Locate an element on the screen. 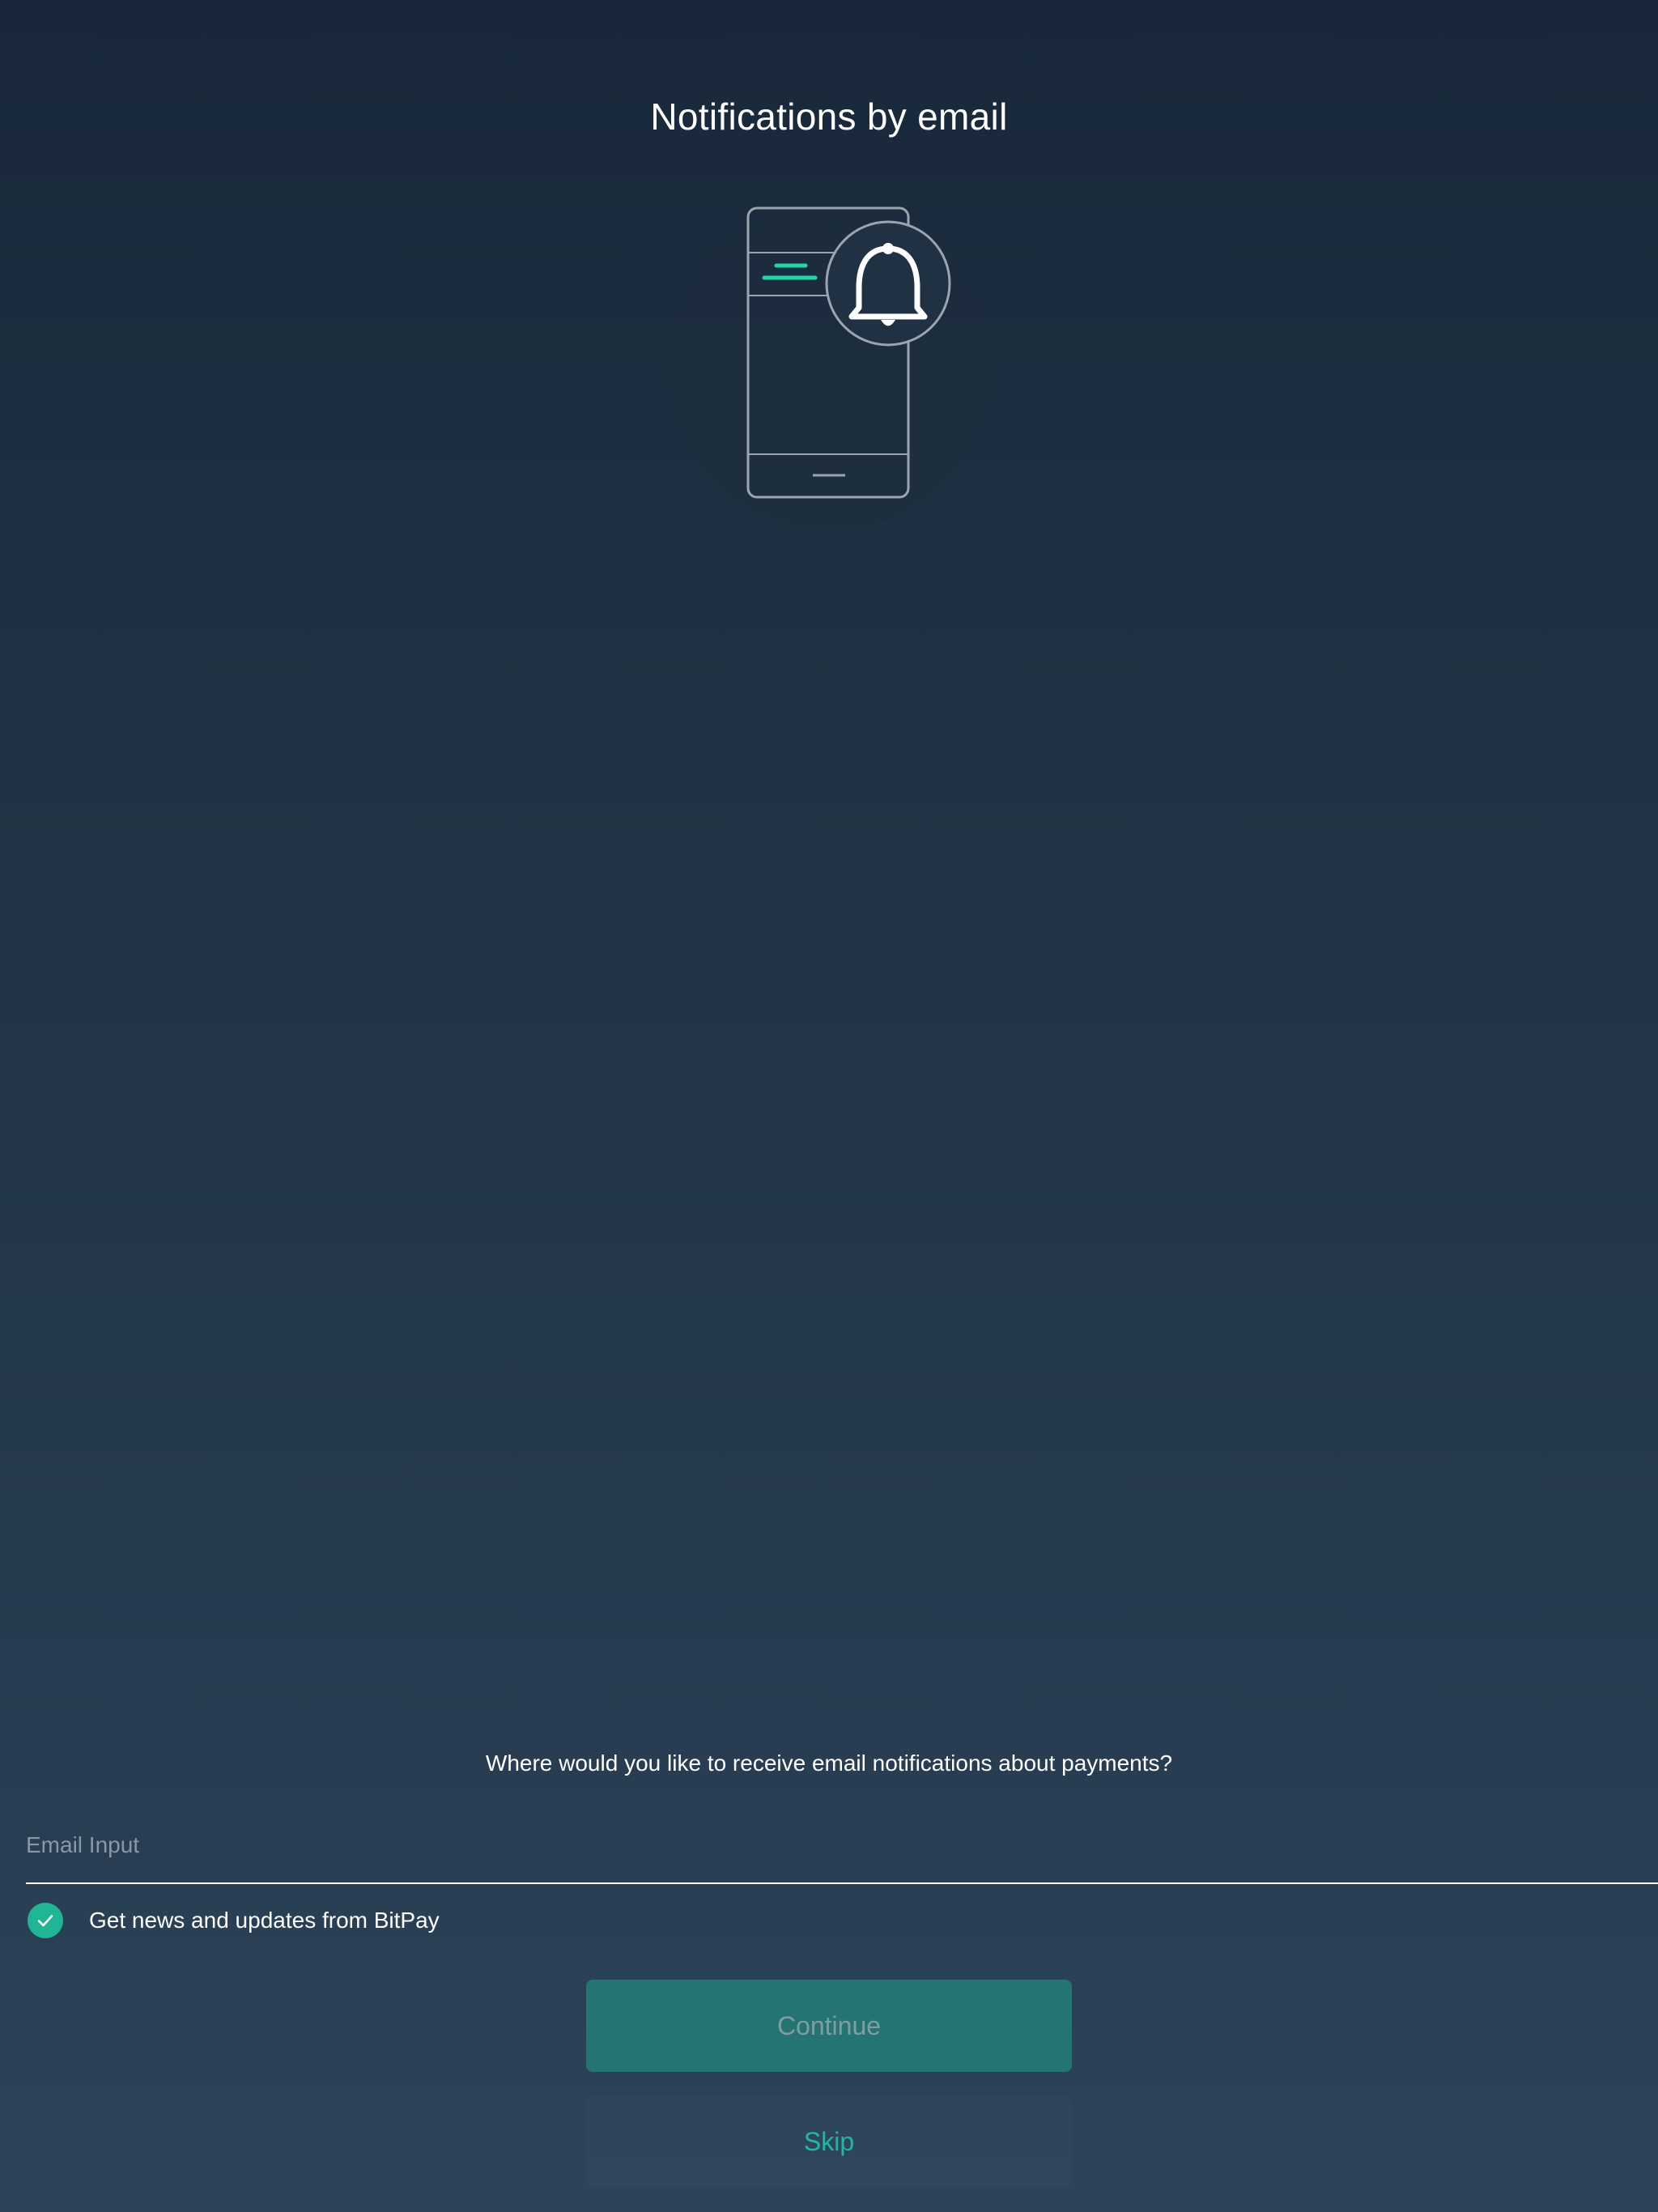 The image size is (1658, 2212). skip-button: Skip is located at coordinates (829, 2142).